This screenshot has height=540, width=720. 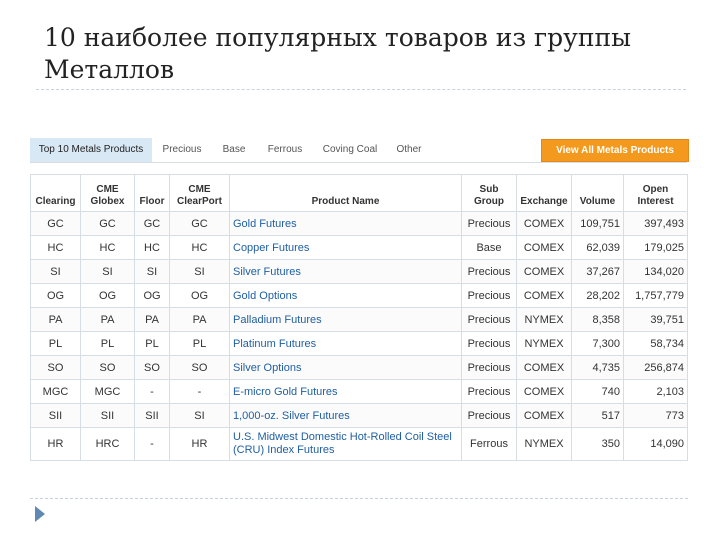 I want to click on product-name-link: Silver Futures, so click(x=267, y=272).